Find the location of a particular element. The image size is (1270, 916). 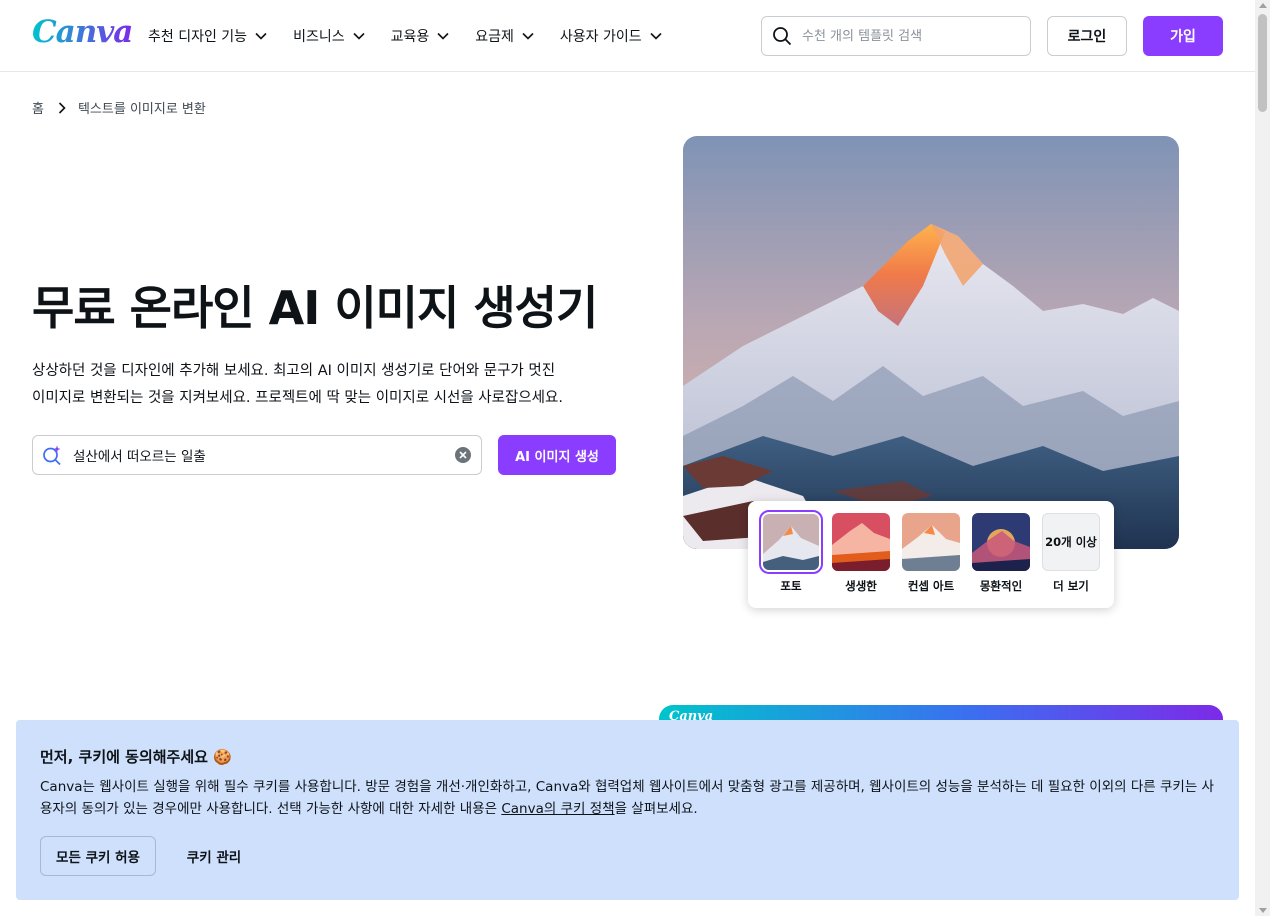

nav-label: 교육용 is located at coordinates (410, 37).